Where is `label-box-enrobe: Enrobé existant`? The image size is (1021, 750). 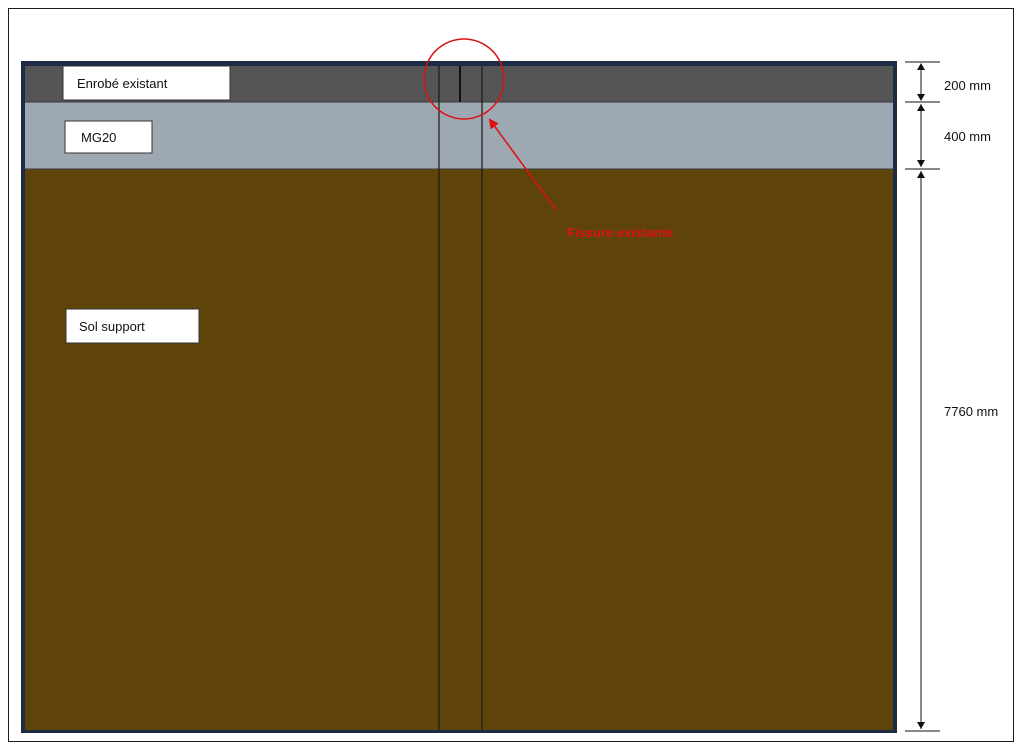 label-box-enrobe: Enrobé existant is located at coordinates (146, 83).